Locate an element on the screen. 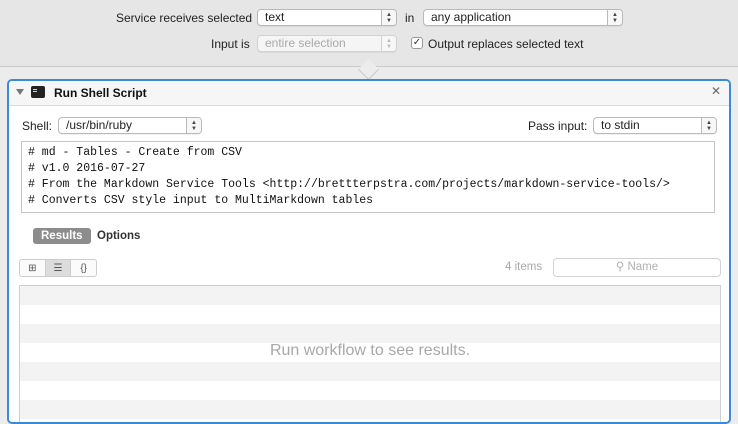 The height and width of the screenshot is (424, 738). in-label: in is located at coordinates (410, 18).